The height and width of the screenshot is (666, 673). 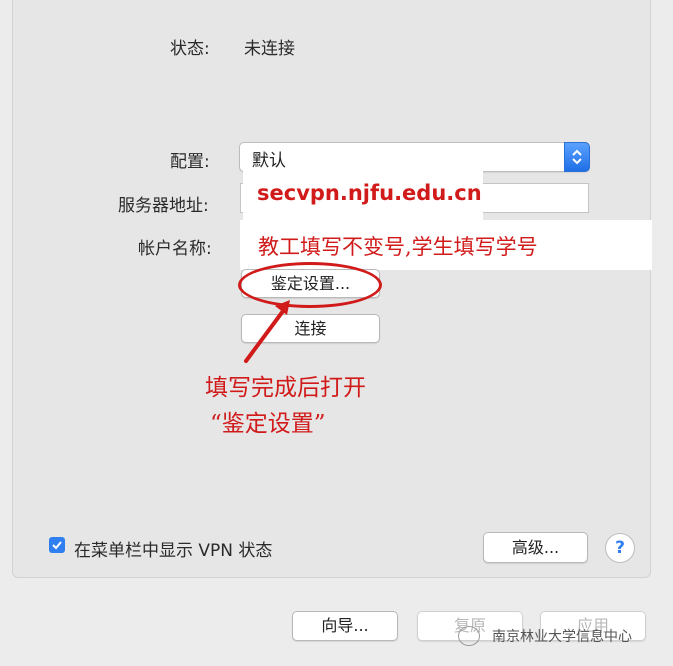 I want to click on checkmark-icon, so click(x=57, y=545).